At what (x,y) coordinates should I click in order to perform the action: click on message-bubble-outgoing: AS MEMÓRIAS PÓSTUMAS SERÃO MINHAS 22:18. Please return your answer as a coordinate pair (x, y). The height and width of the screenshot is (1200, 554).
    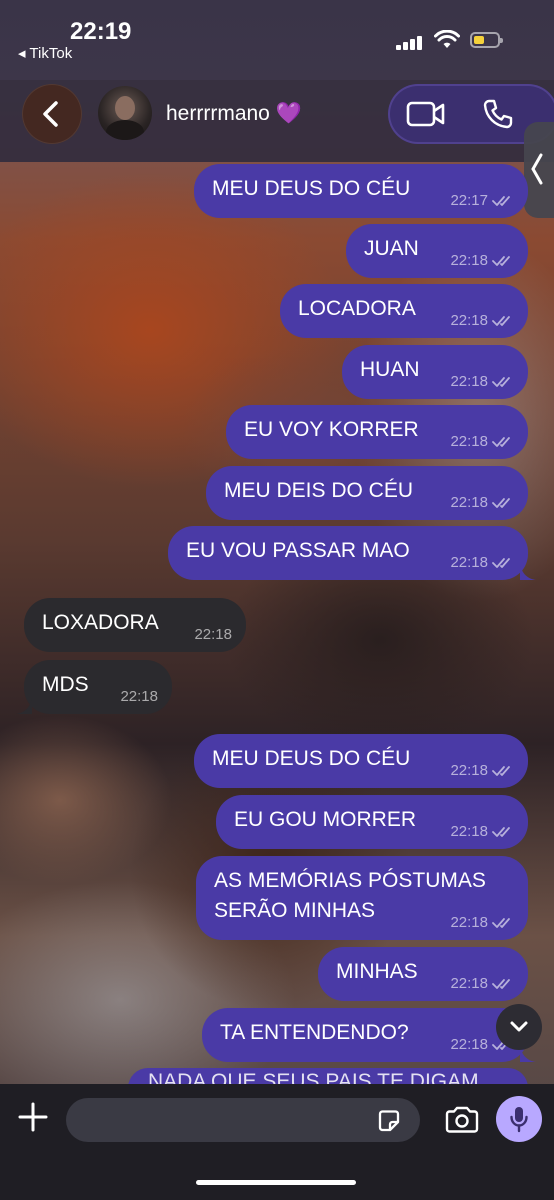
    Looking at the image, I should click on (362, 898).